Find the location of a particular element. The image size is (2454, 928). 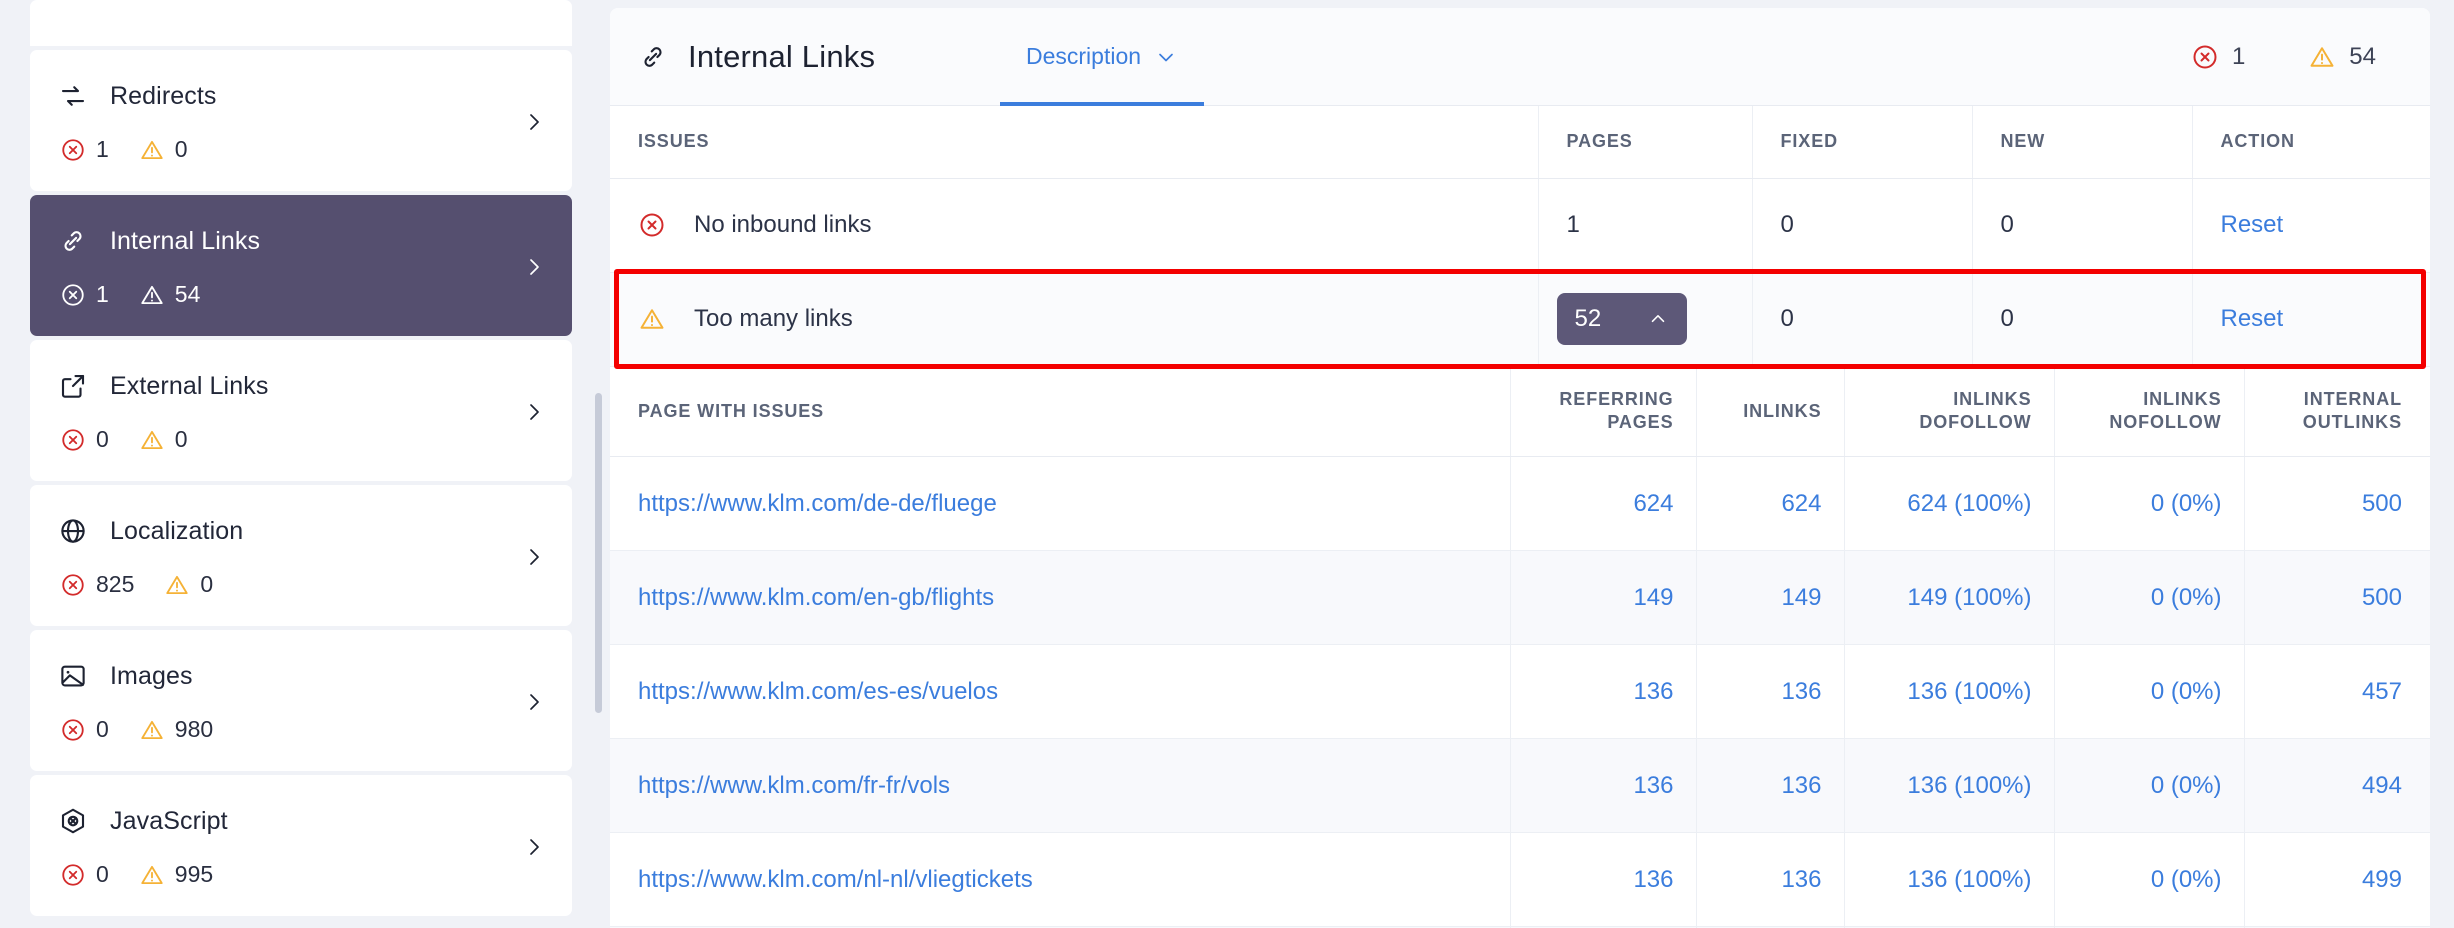

sidebar-item-label: Internal Links is located at coordinates (185, 240).